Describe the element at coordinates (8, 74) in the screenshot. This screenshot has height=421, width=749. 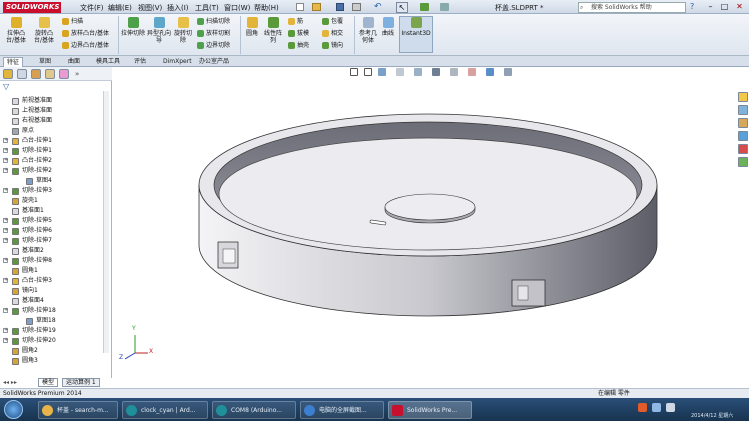
I see `feature-tree-icon` at that location.